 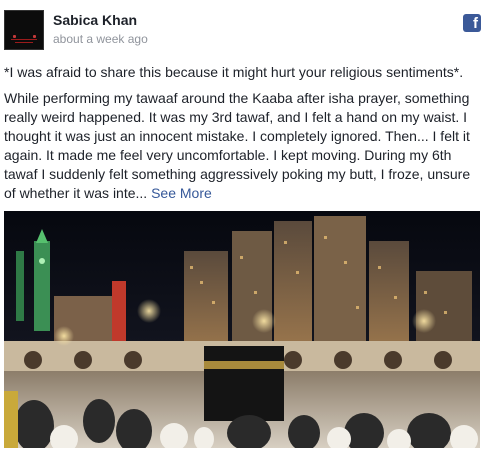 I want to click on avatar, so click(x=24, y=30).